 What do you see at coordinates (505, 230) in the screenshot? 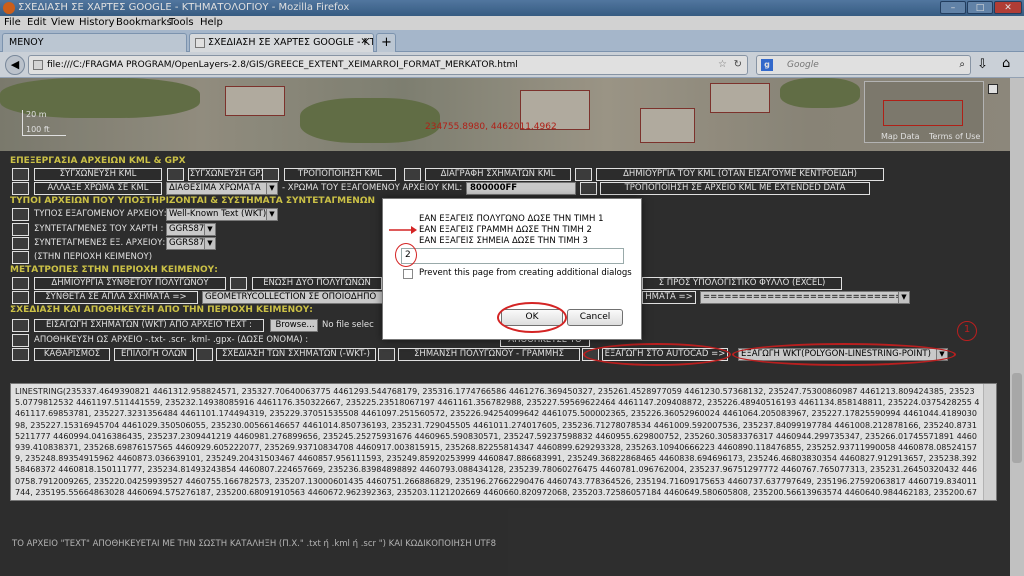
I see `message-line-line: ΕΑΝ ΕΞΑΓΕΙΣ ΓΡΑΜΜΗ ΔΩΣΕ ΤΗΝ ΤΙΜΗ 2` at bounding box center [505, 230].